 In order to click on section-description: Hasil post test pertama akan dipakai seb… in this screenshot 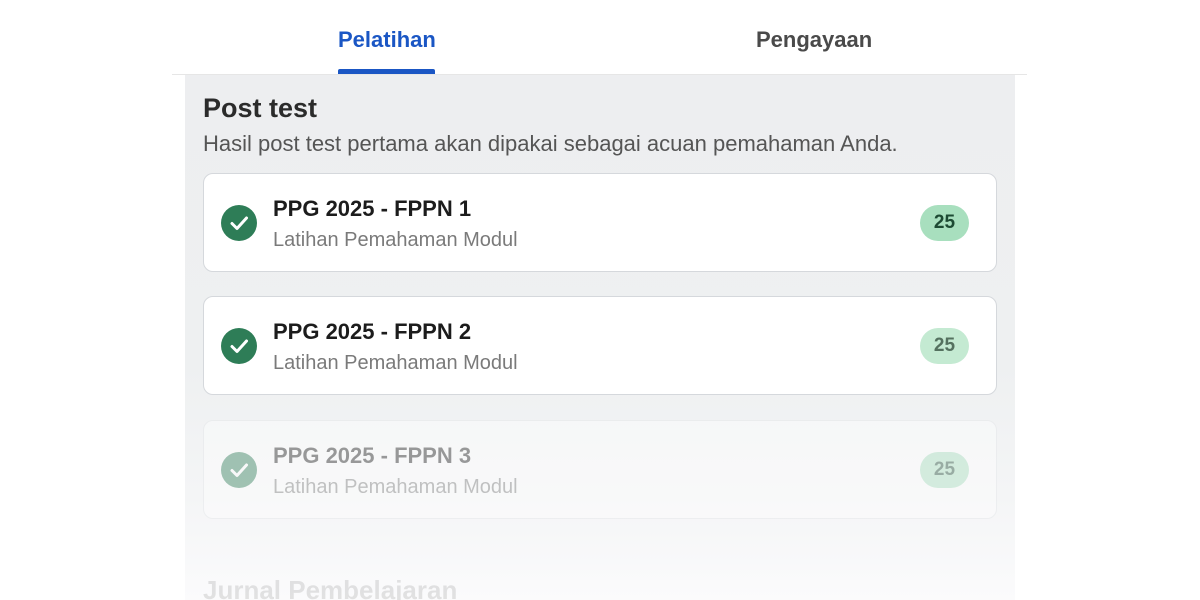, I will do `click(550, 143)`.